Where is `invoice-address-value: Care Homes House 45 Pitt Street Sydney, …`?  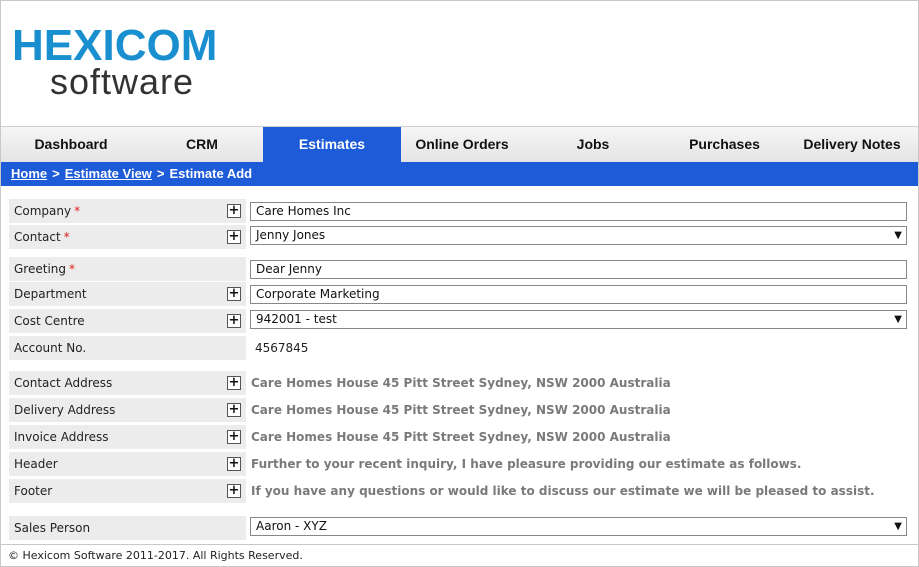
invoice-address-value: Care Homes House 45 Pitt Street Sydney, … is located at coordinates (461, 437).